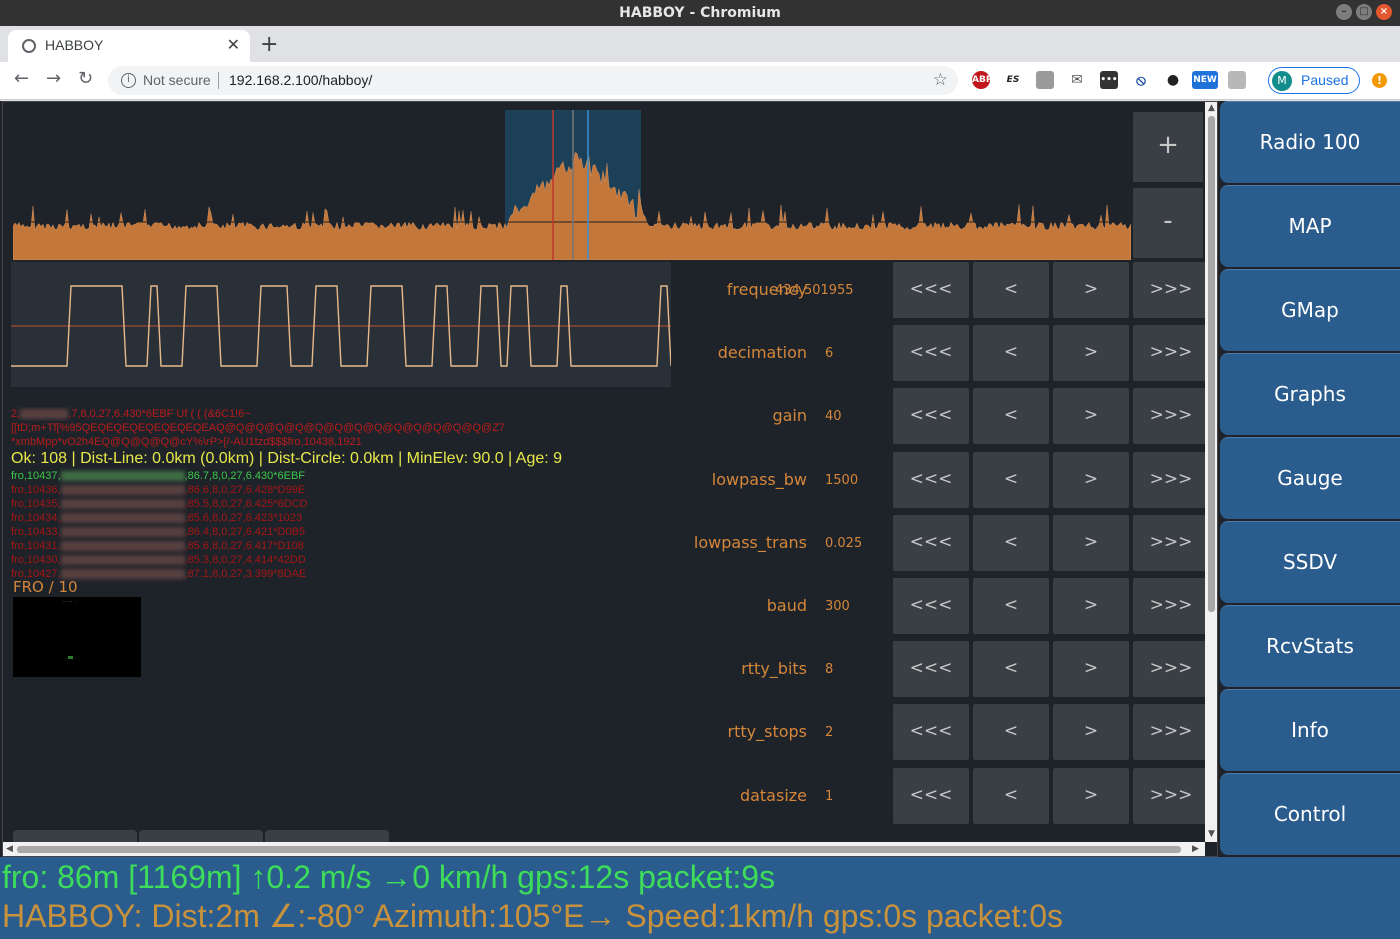 This screenshot has height=939, width=1400. What do you see at coordinates (159, 574) in the screenshot?
I see `history-line: fro,10427, ,87.1,8,0,27,3.399*8DAE` at bounding box center [159, 574].